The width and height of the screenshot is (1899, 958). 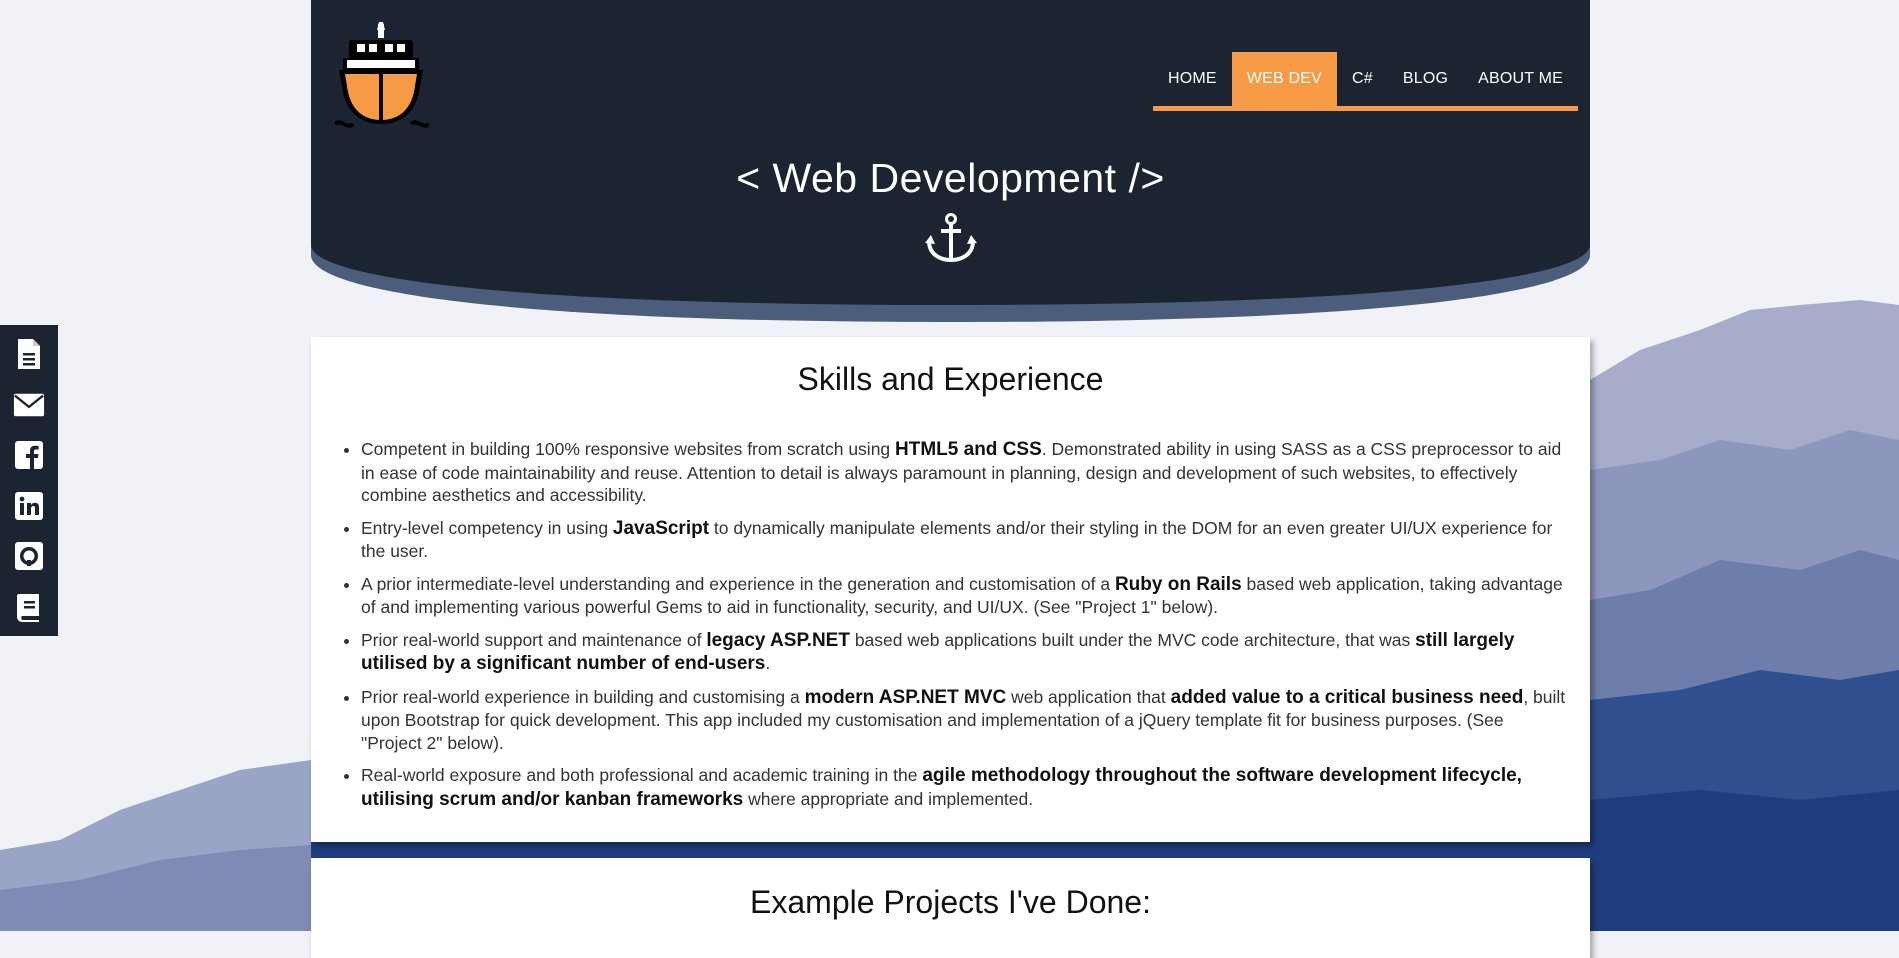 What do you see at coordinates (968, 449) in the screenshot?
I see `skill-emphasis: HTML5 and CSS` at bounding box center [968, 449].